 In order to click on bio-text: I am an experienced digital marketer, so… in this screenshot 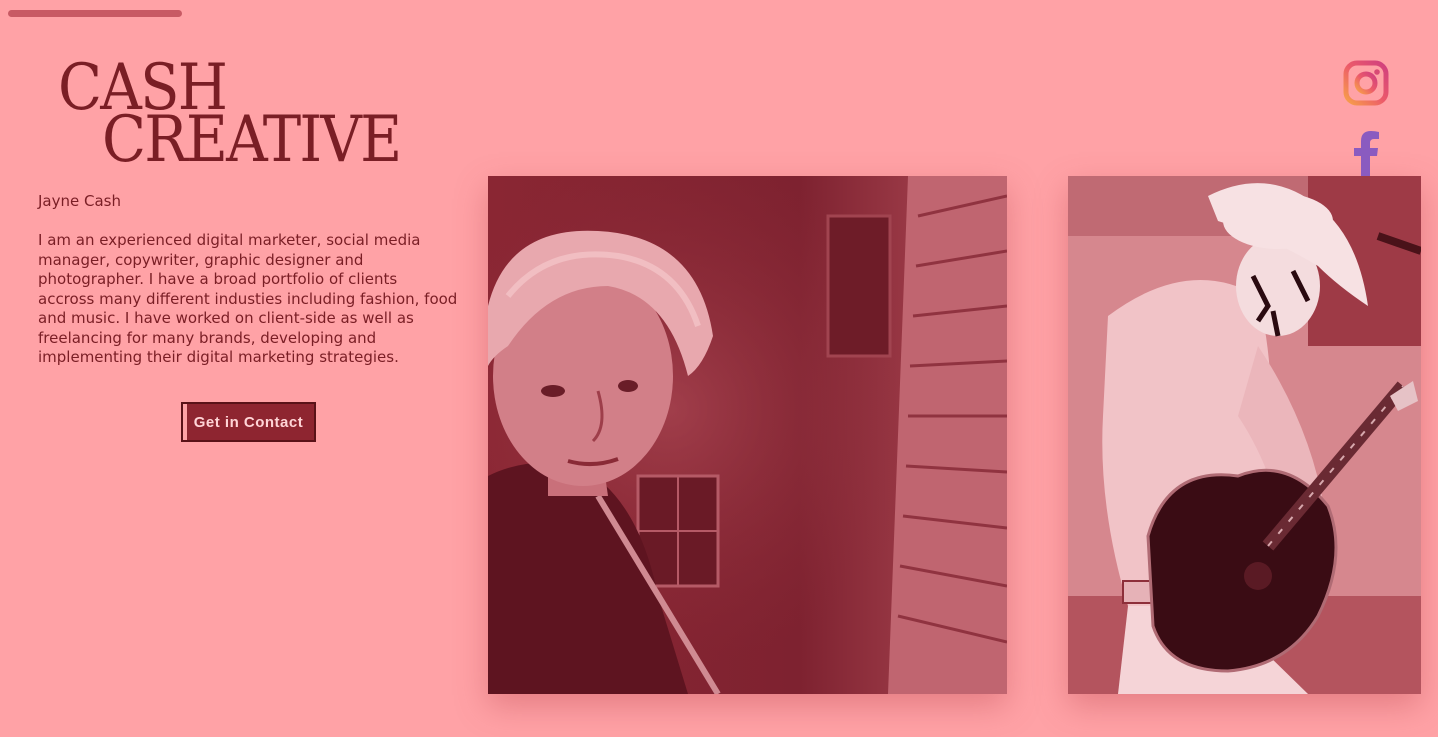, I will do `click(248, 298)`.